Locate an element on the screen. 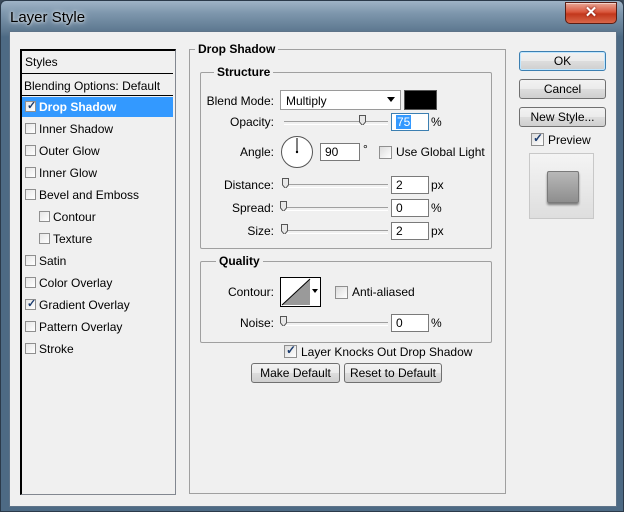  style-item-bevel-and-emboss: Bevel and Emboss is located at coordinates (97, 195).